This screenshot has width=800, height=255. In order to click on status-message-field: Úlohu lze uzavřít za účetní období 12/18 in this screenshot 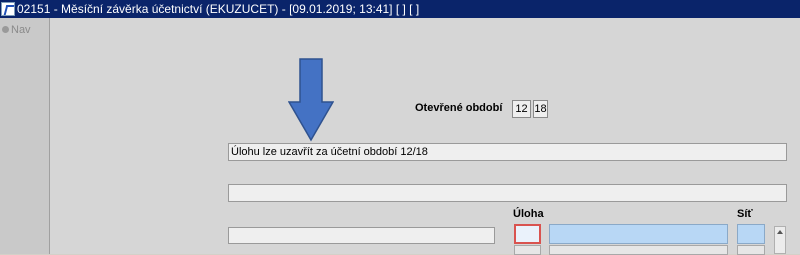, I will do `click(507, 152)`.